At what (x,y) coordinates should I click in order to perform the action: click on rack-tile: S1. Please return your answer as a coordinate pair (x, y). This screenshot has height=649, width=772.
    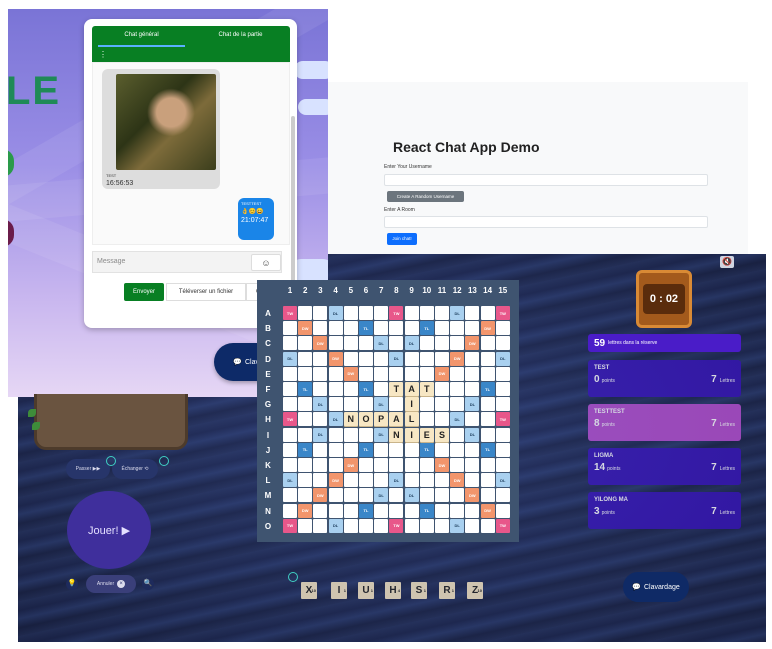
    Looking at the image, I should click on (419, 590).